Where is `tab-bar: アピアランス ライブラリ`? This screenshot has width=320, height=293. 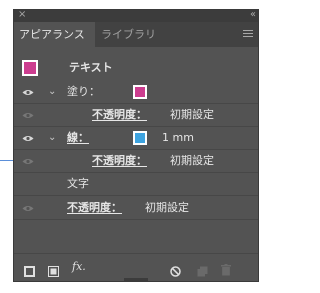
tab-bar: アピアランス ライブラリ is located at coordinates (136, 34).